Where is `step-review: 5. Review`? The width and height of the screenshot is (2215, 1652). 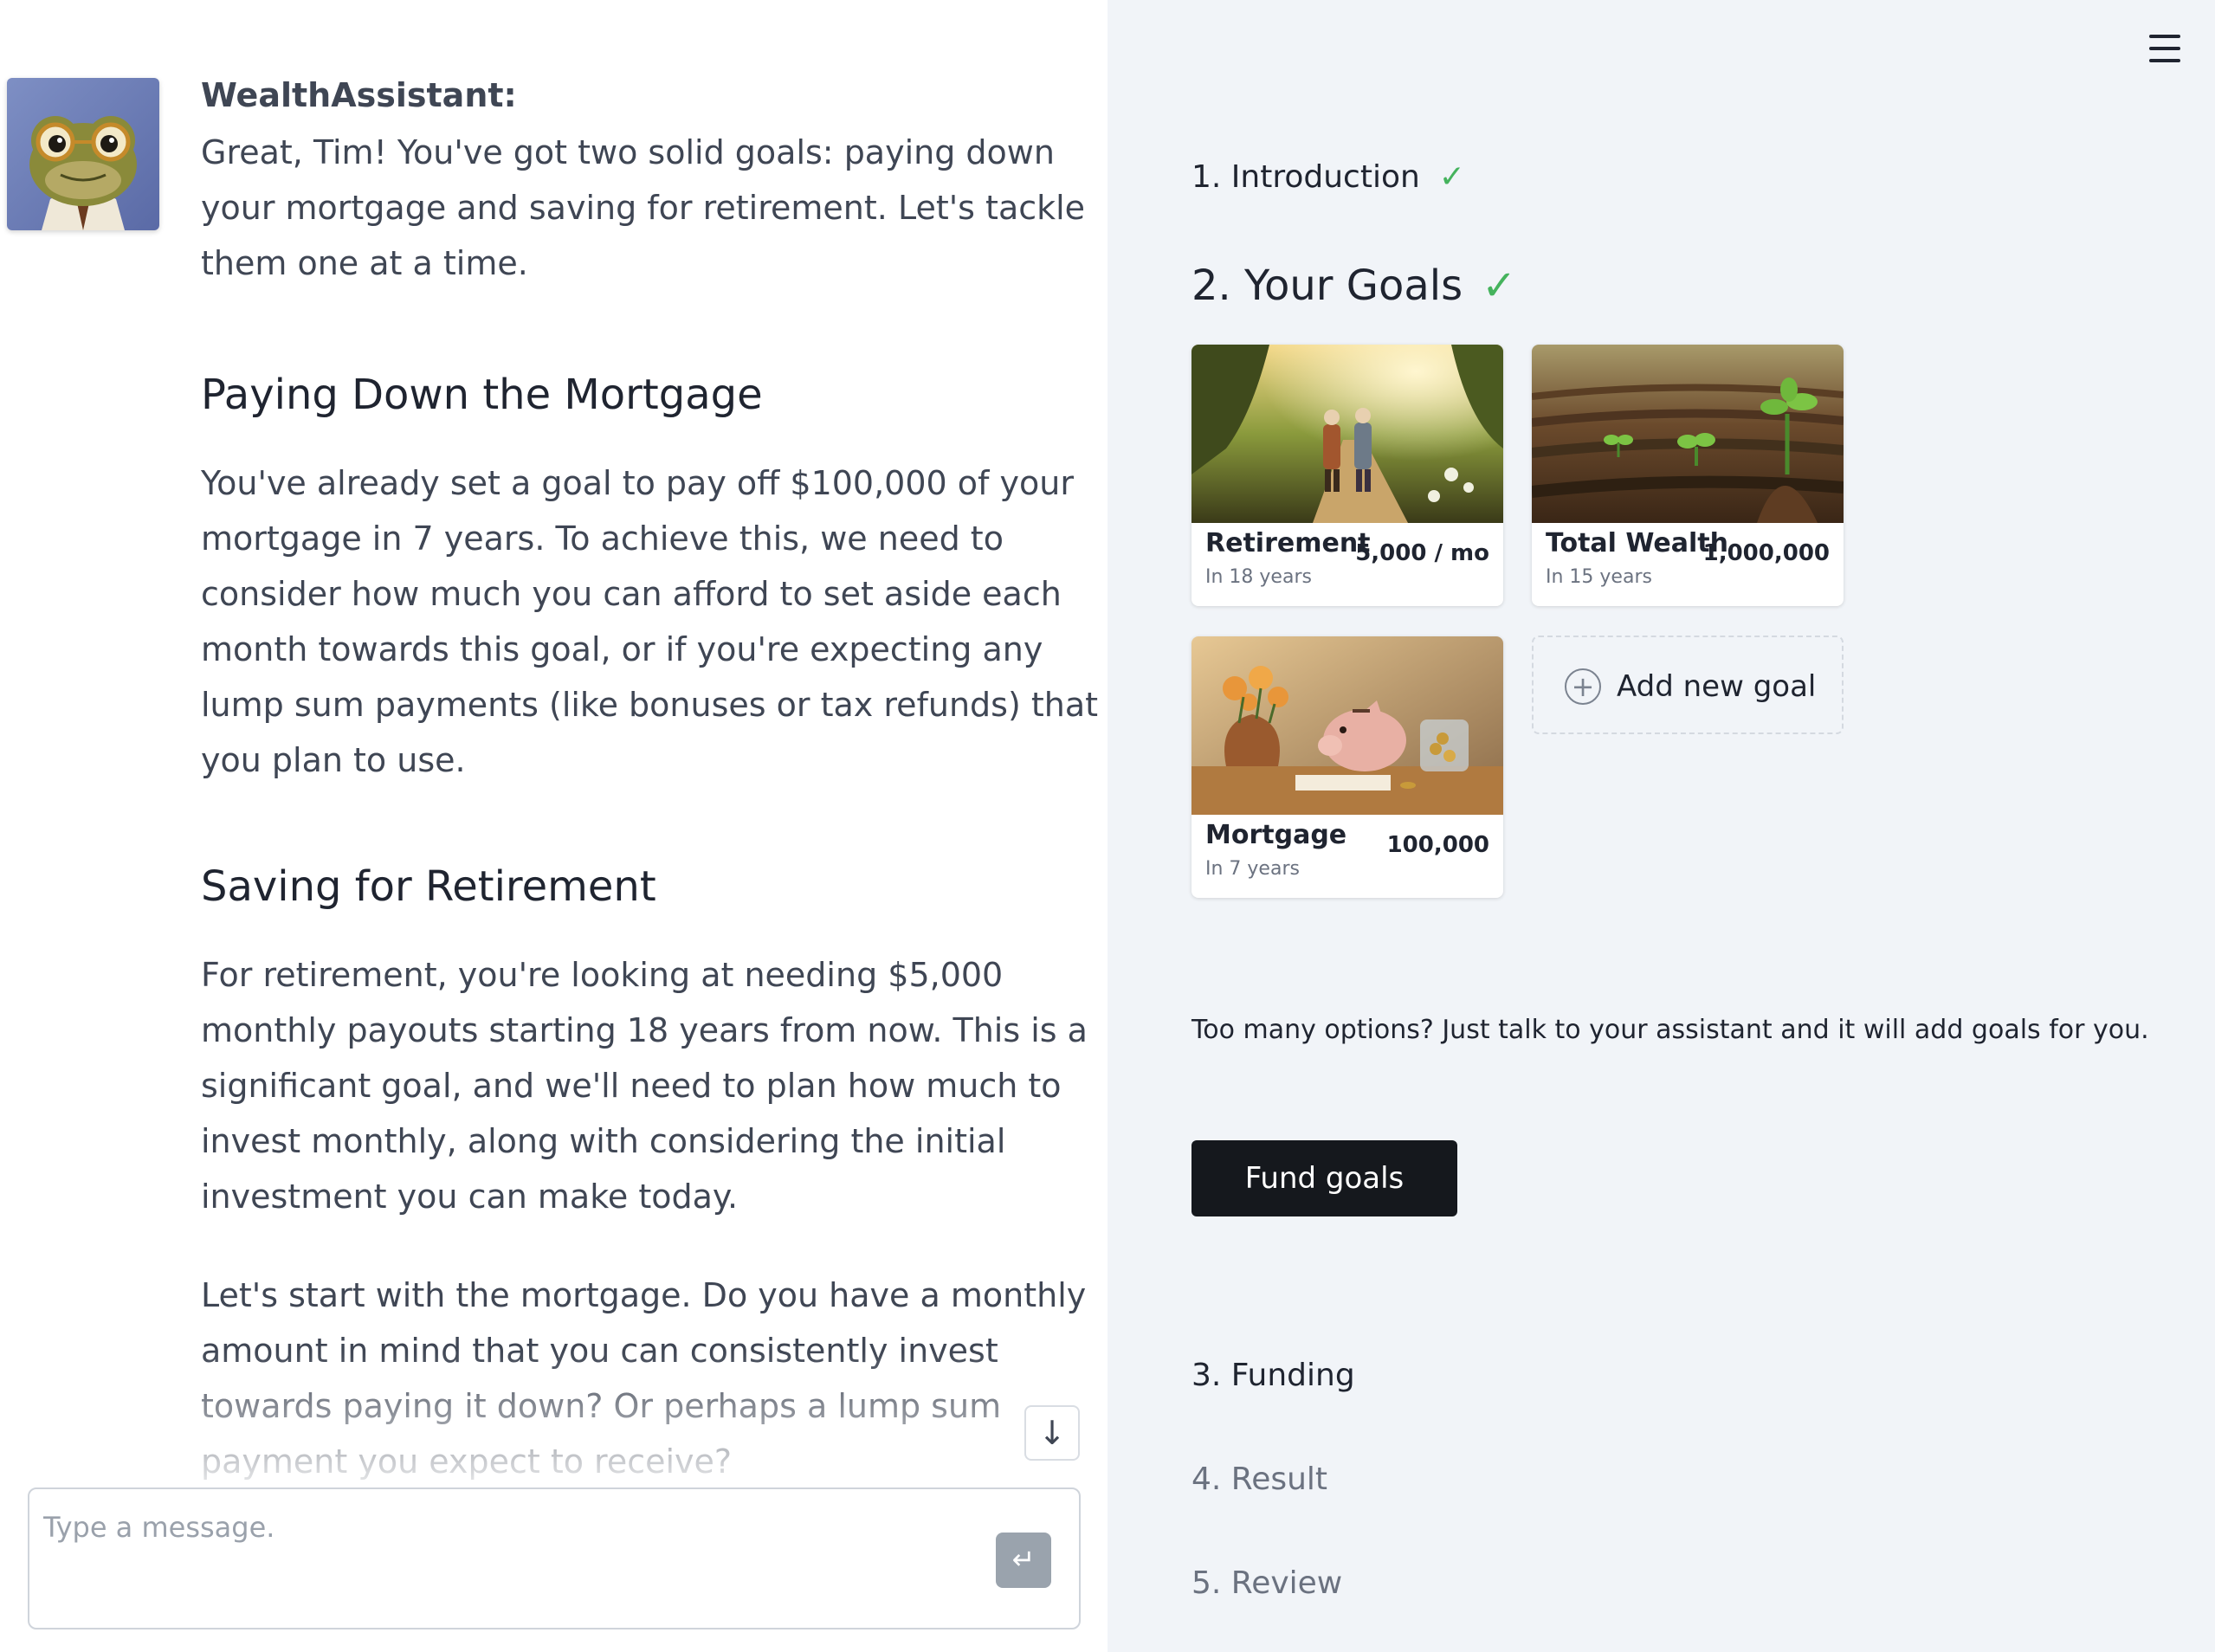 step-review: 5. Review is located at coordinates (1266, 1583).